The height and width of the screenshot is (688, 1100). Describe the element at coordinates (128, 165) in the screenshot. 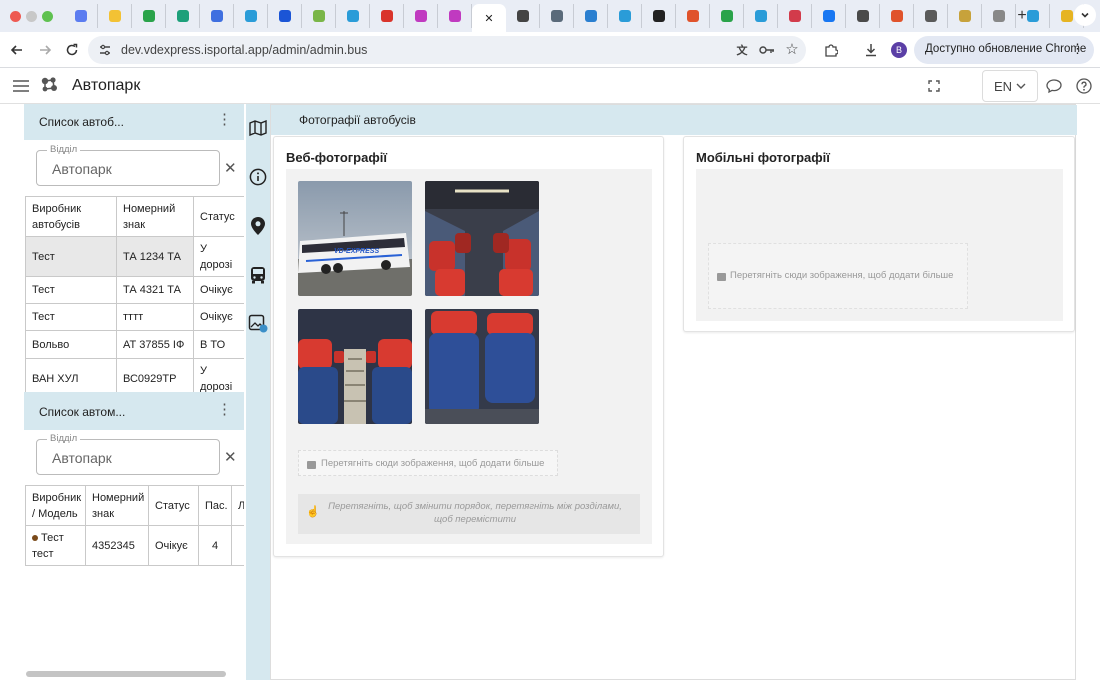

I see `bus-department-field: Відділ Автопарк` at that location.